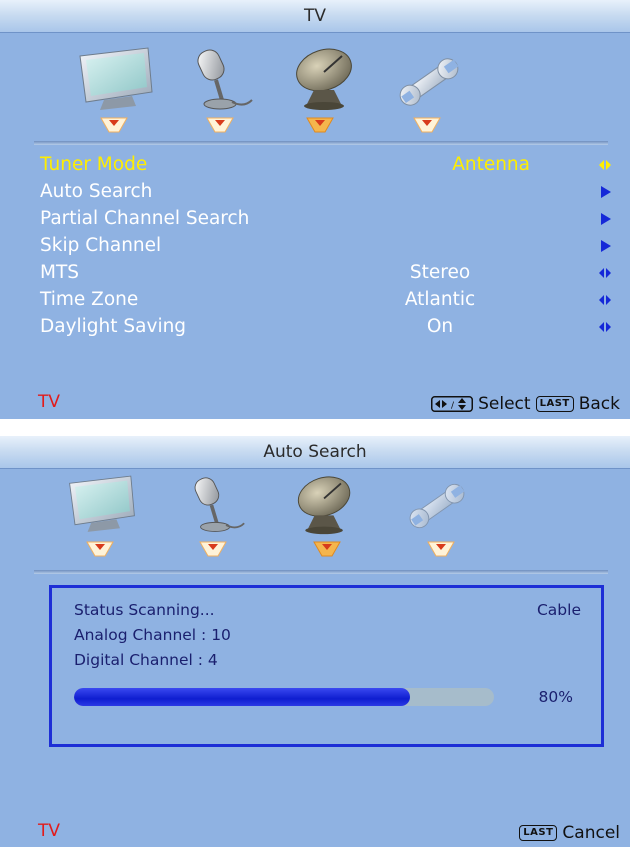  I want to click on back-hint-text: Back, so click(599, 404).